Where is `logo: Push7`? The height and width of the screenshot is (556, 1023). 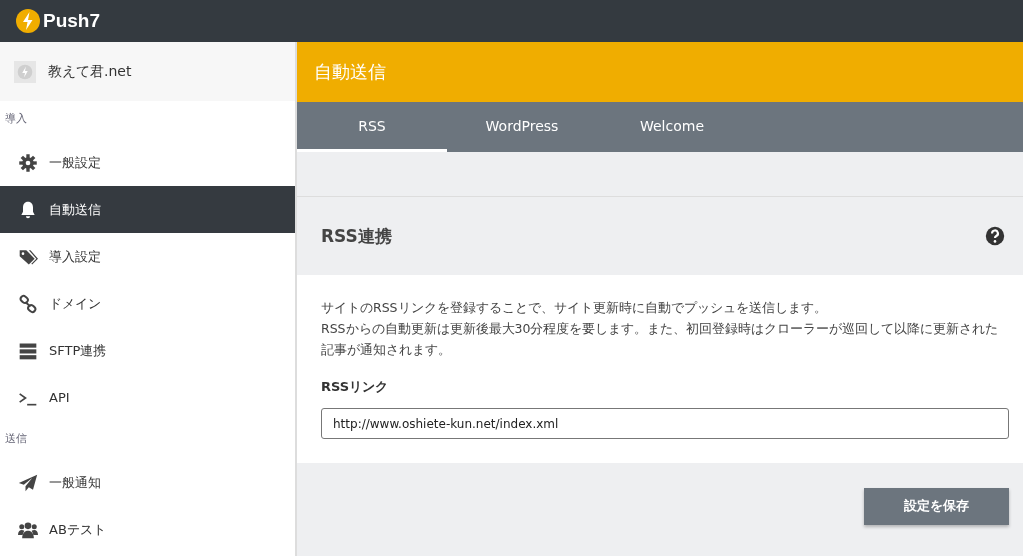 logo: Push7 is located at coordinates (58, 21).